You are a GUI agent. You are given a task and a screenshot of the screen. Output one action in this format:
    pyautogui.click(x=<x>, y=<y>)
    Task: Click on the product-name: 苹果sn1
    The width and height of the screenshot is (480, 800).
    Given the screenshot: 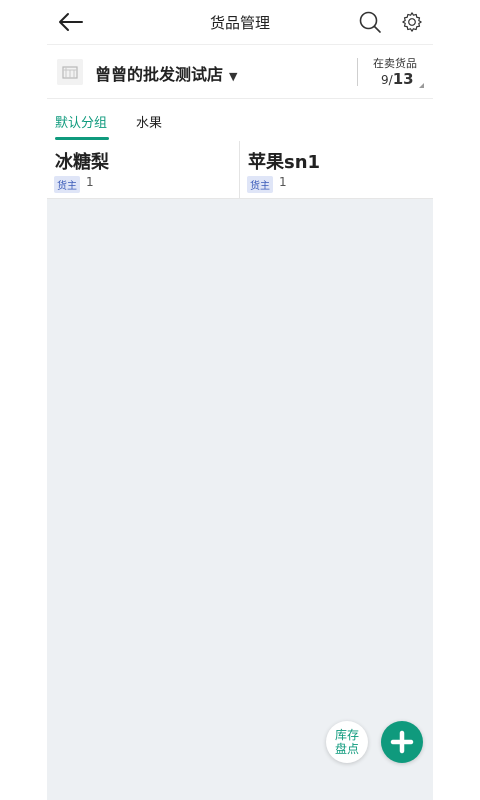 What is the action you would take?
    pyautogui.click(x=284, y=162)
    